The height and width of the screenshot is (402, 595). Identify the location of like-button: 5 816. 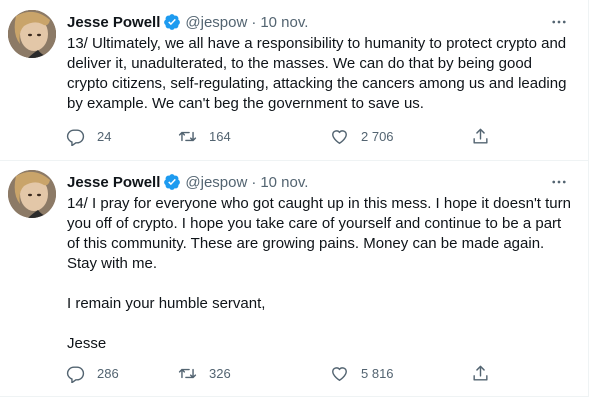
(362, 373).